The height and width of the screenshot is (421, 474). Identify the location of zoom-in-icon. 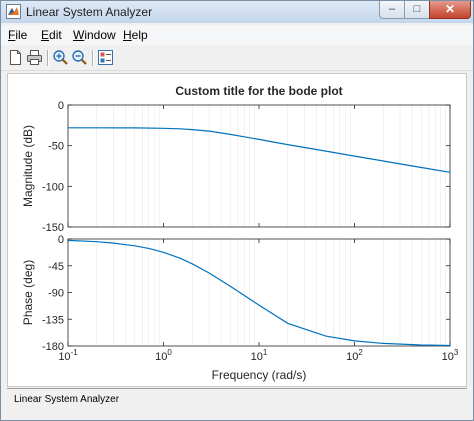
(60, 57).